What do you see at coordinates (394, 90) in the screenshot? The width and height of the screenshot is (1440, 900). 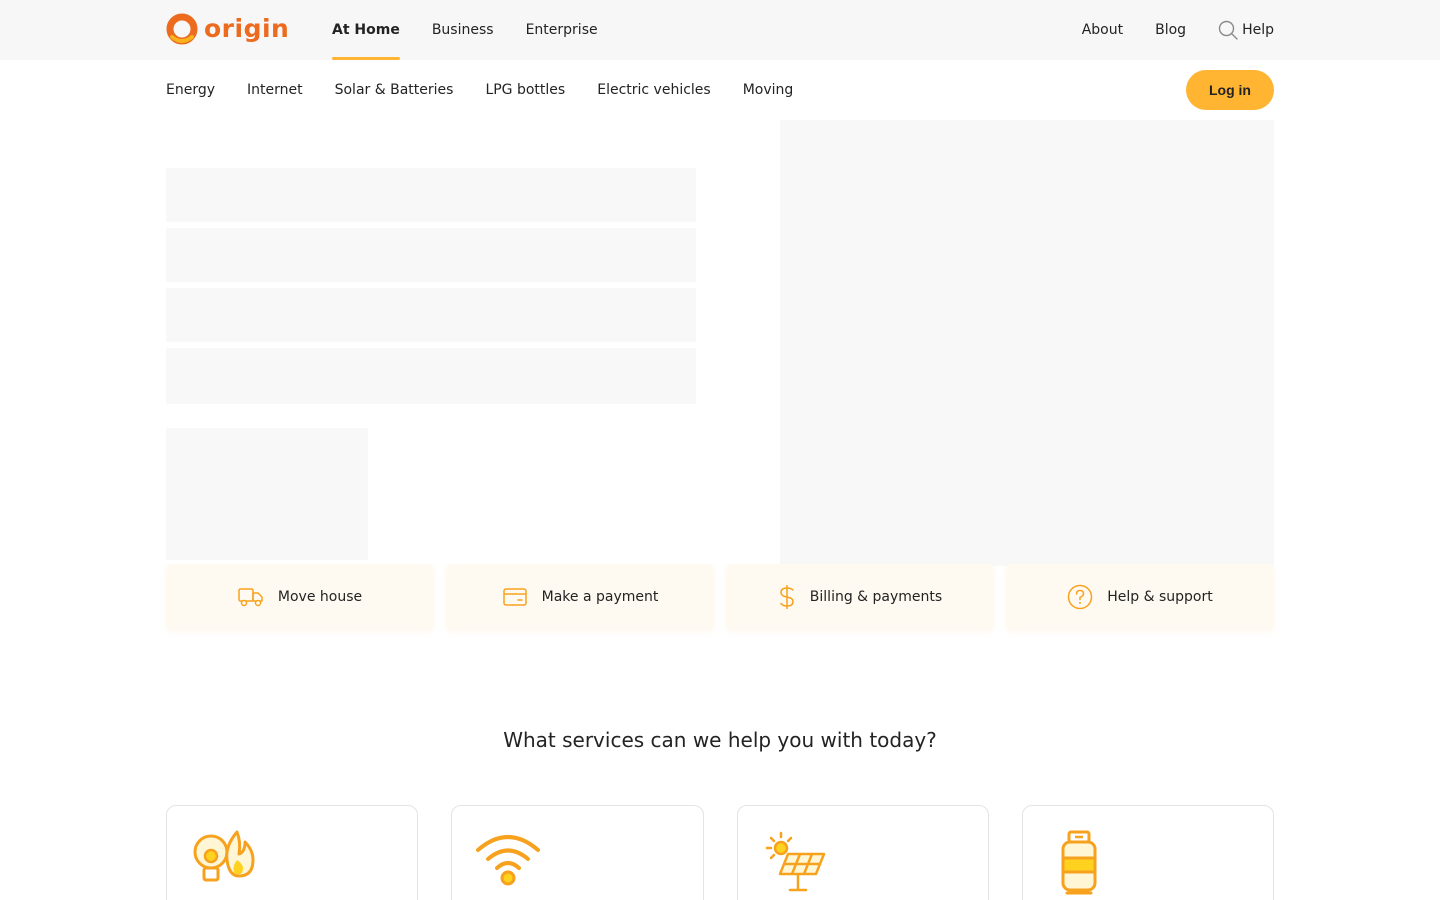 I see `nav-solar-batteries: Solar & Batteries` at bounding box center [394, 90].